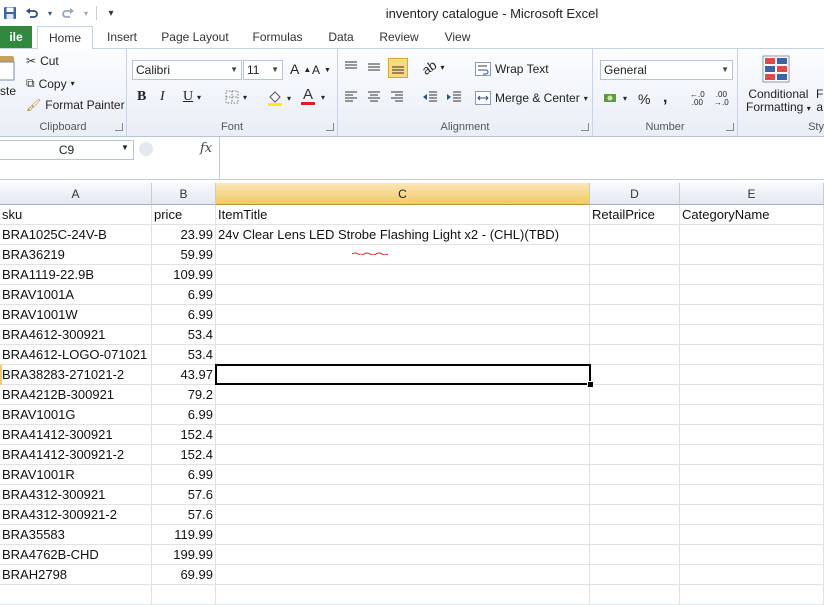 This screenshot has width=824, height=605. Describe the element at coordinates (321, 70) in the screenshot. I see `shrink-font-button: A ▼` at that location.